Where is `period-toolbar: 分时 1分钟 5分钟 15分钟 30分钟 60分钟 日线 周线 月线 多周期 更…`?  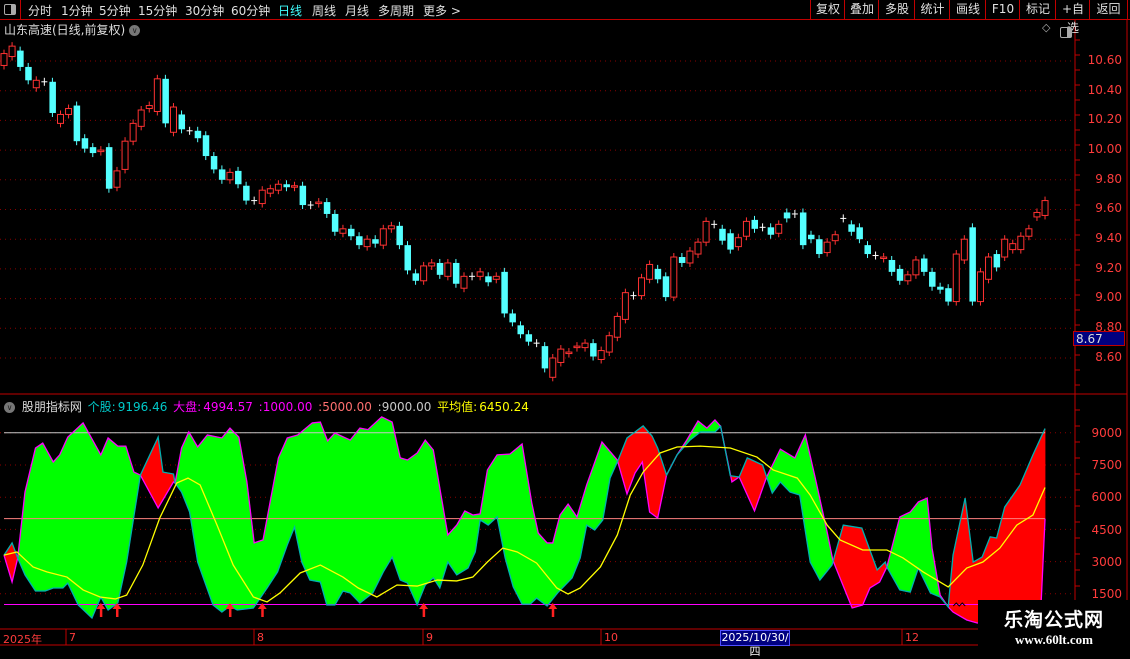
period-toolbar: 分时 1分钟 5分钟 15分钟 30分钟 60分钟 日线 周线 月线 多周期 更… is located at coordinates (565, 17).